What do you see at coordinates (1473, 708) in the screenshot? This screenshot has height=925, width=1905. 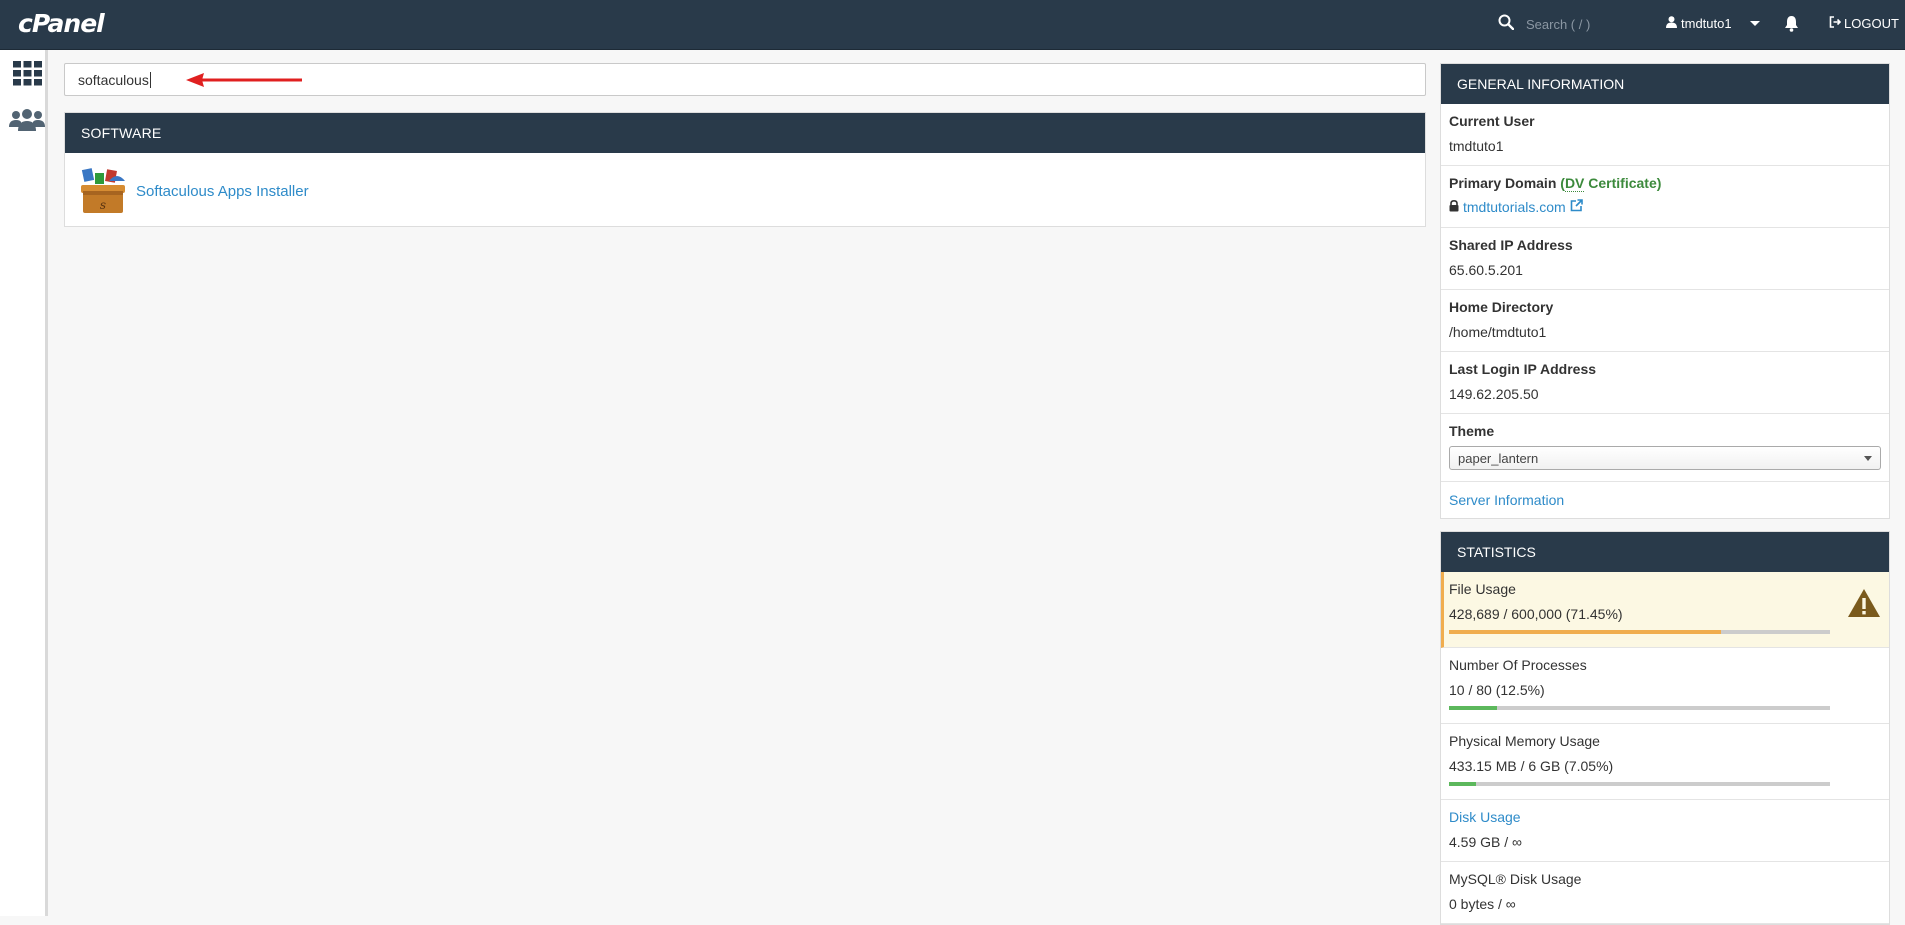 I see `processes-progress-fill` at bounding box center [1473, 708].